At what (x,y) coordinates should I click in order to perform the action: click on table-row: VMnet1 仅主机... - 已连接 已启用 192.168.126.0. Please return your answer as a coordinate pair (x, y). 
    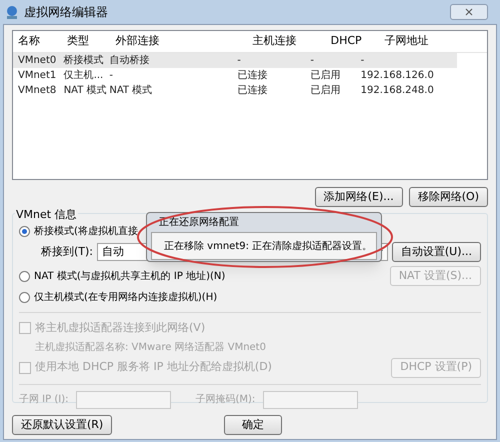
    Looking at the image, I should click on (235, 75).